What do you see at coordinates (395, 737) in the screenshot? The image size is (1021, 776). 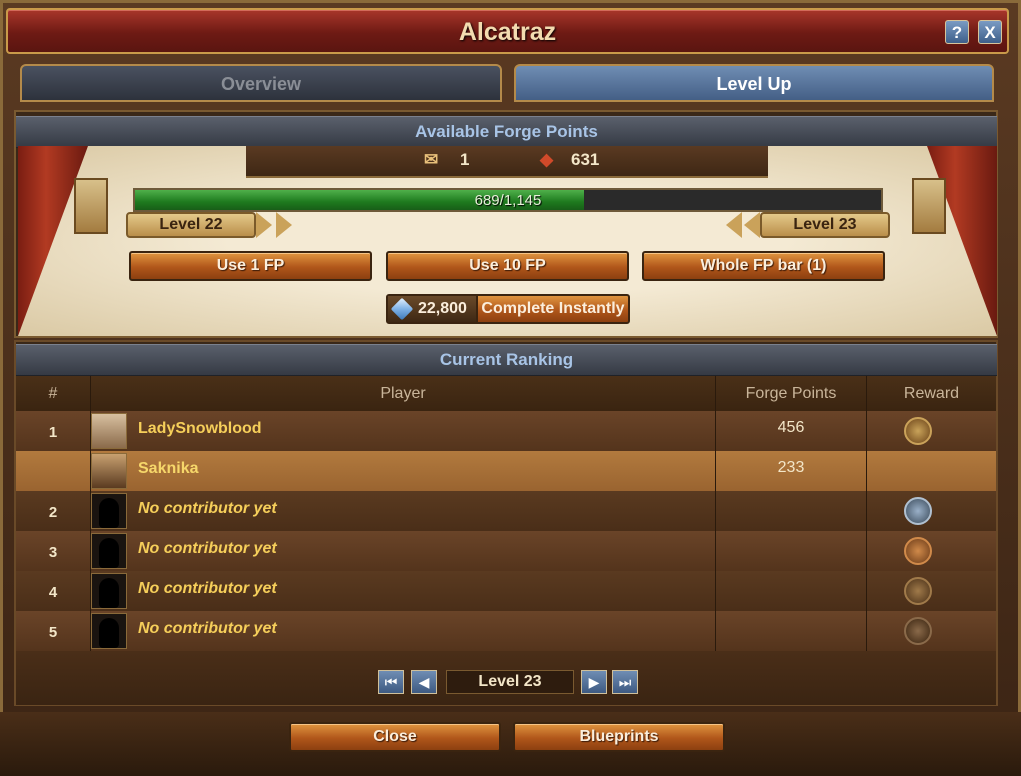 I see `close-button: Close` at bounding box center [395, 737].